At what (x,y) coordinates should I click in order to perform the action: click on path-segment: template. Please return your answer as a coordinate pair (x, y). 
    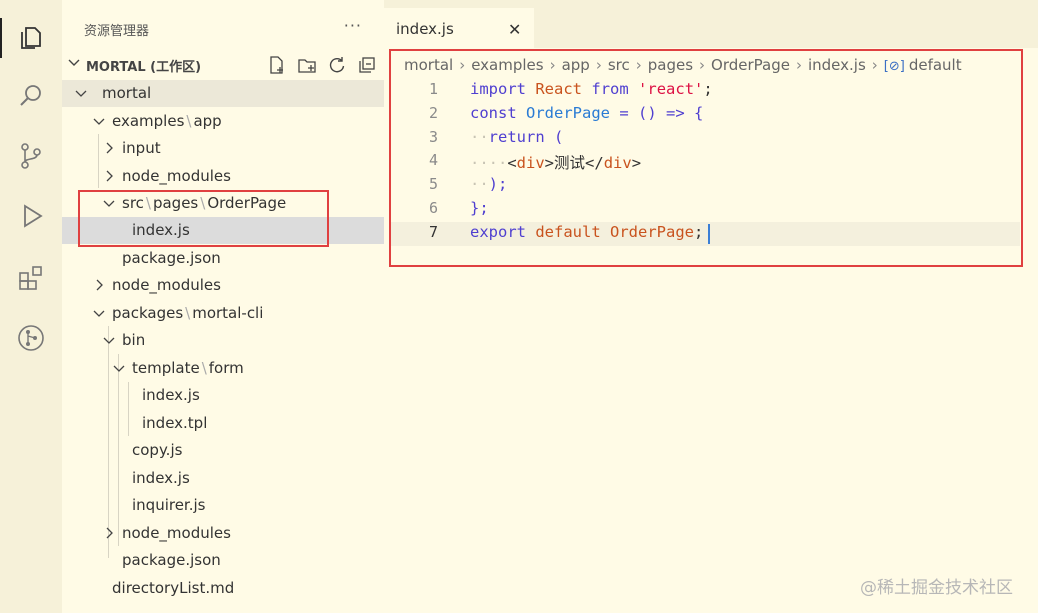
    Looking at the image, I should click on (166, 368).